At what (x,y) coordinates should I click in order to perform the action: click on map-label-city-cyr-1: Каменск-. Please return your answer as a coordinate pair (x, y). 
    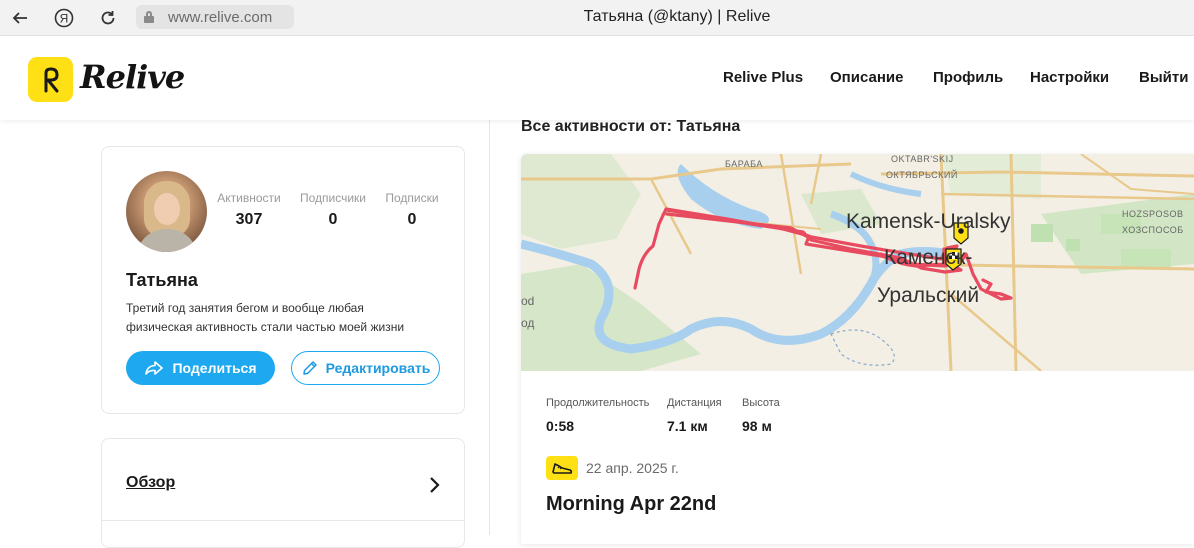
    Looking at the image, I should click on (928, 257).